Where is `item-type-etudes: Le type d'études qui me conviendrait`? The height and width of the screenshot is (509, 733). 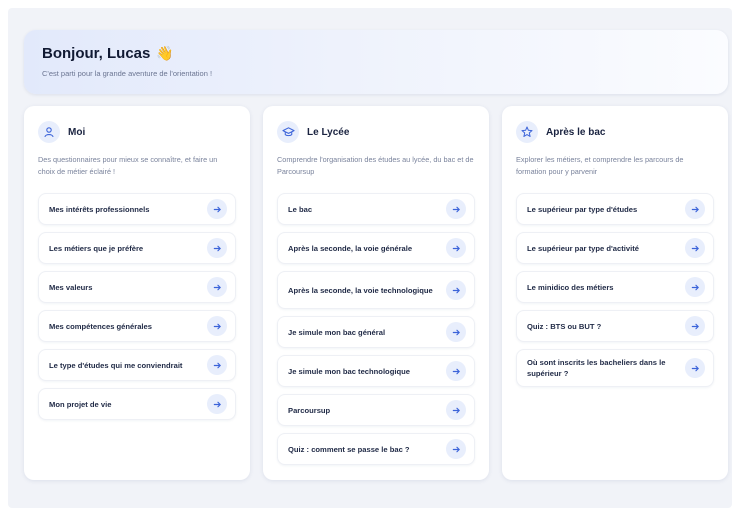 item-type-etudes: Le type d'études qui me conviendrait is located at coordinates (137, 365).